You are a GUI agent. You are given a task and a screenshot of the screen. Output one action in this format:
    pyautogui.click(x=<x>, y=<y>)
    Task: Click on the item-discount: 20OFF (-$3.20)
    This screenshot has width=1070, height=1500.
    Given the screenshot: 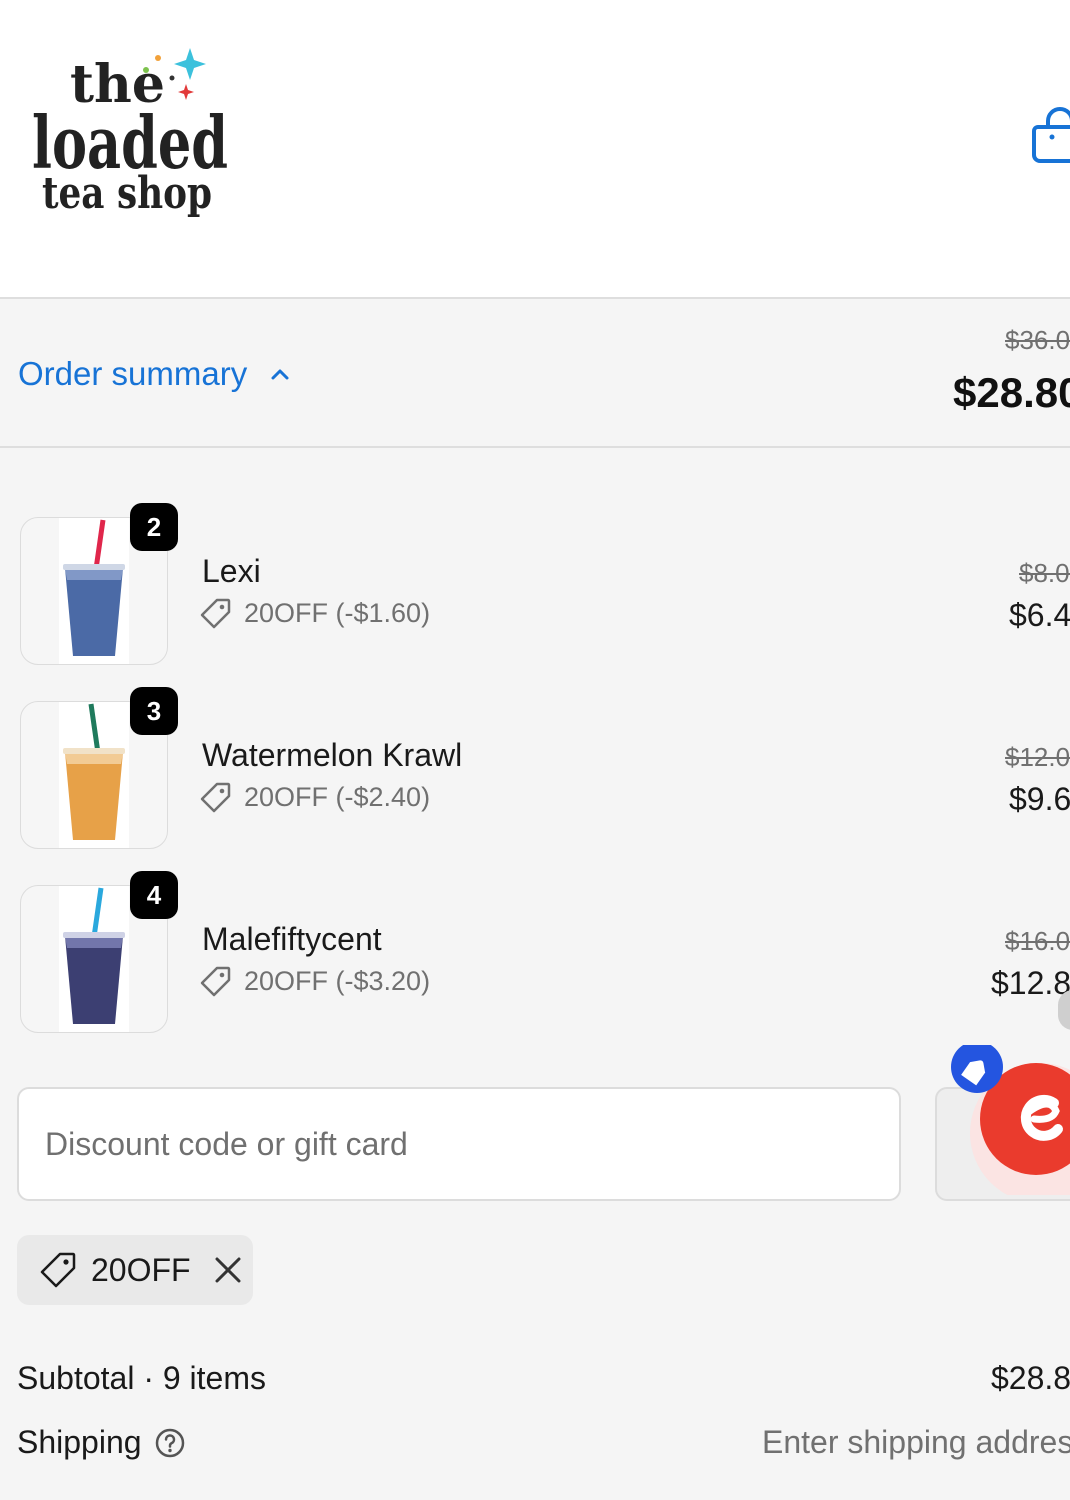 What is the action you would take?
    pyautogui.click(x=315, y=981)
    